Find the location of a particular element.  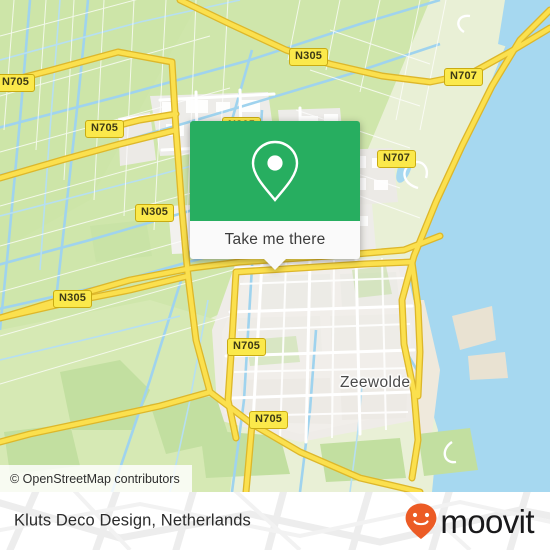

moovit-logo: moovit is located at coordinates (469, 521).